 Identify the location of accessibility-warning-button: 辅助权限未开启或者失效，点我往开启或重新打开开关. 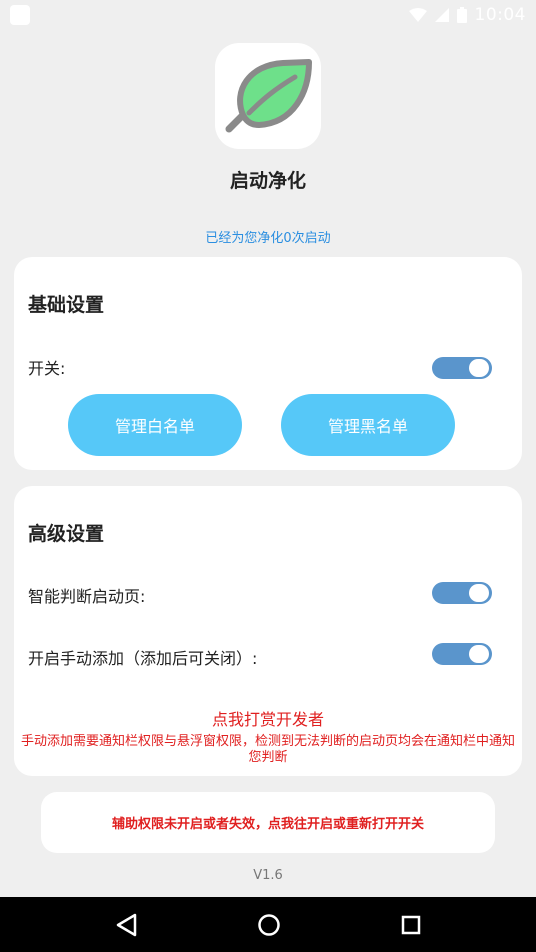
(268, 822).